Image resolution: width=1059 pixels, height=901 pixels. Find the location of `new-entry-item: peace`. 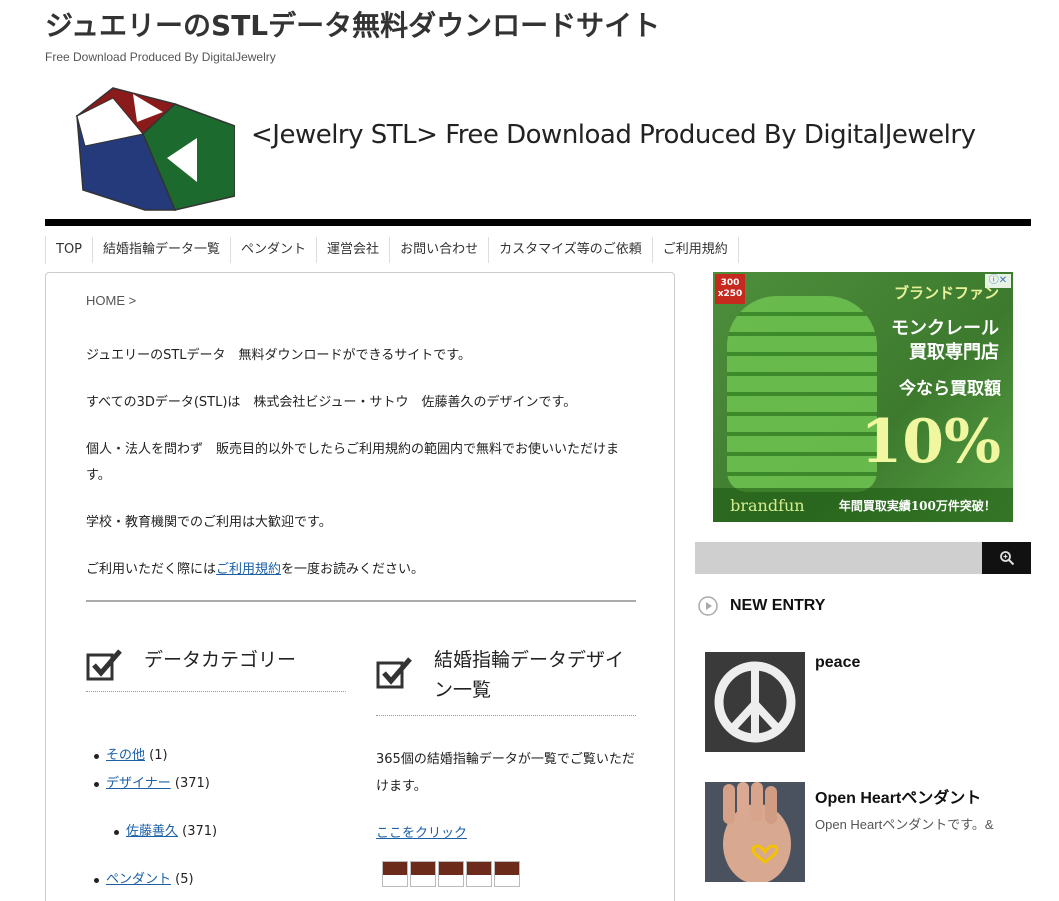

new-entry-item: peace is located at coordinates (782, 702).